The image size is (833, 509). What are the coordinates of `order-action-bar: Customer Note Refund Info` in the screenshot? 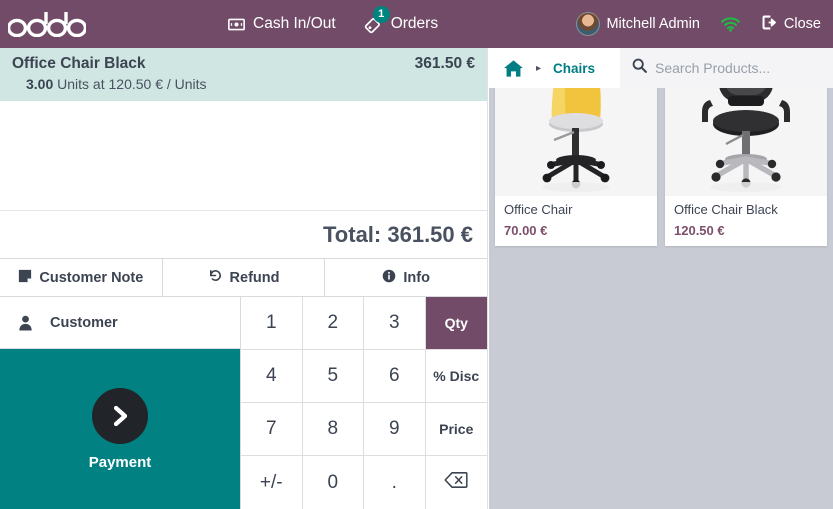 It's located at (244, 277).